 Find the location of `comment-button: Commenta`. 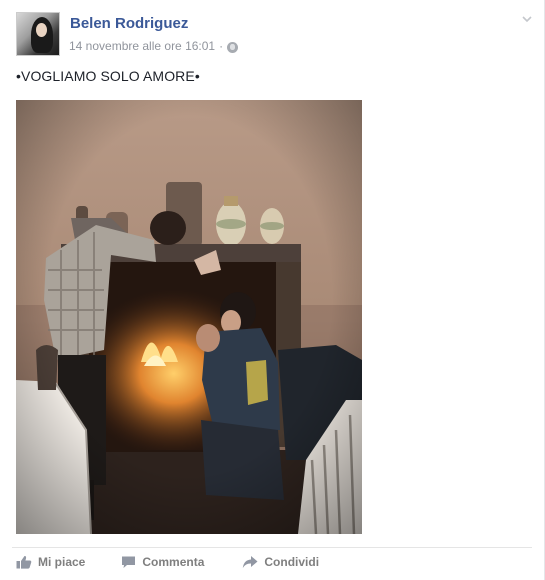

comment-button: Commenta is located at coordinates (162, 562).